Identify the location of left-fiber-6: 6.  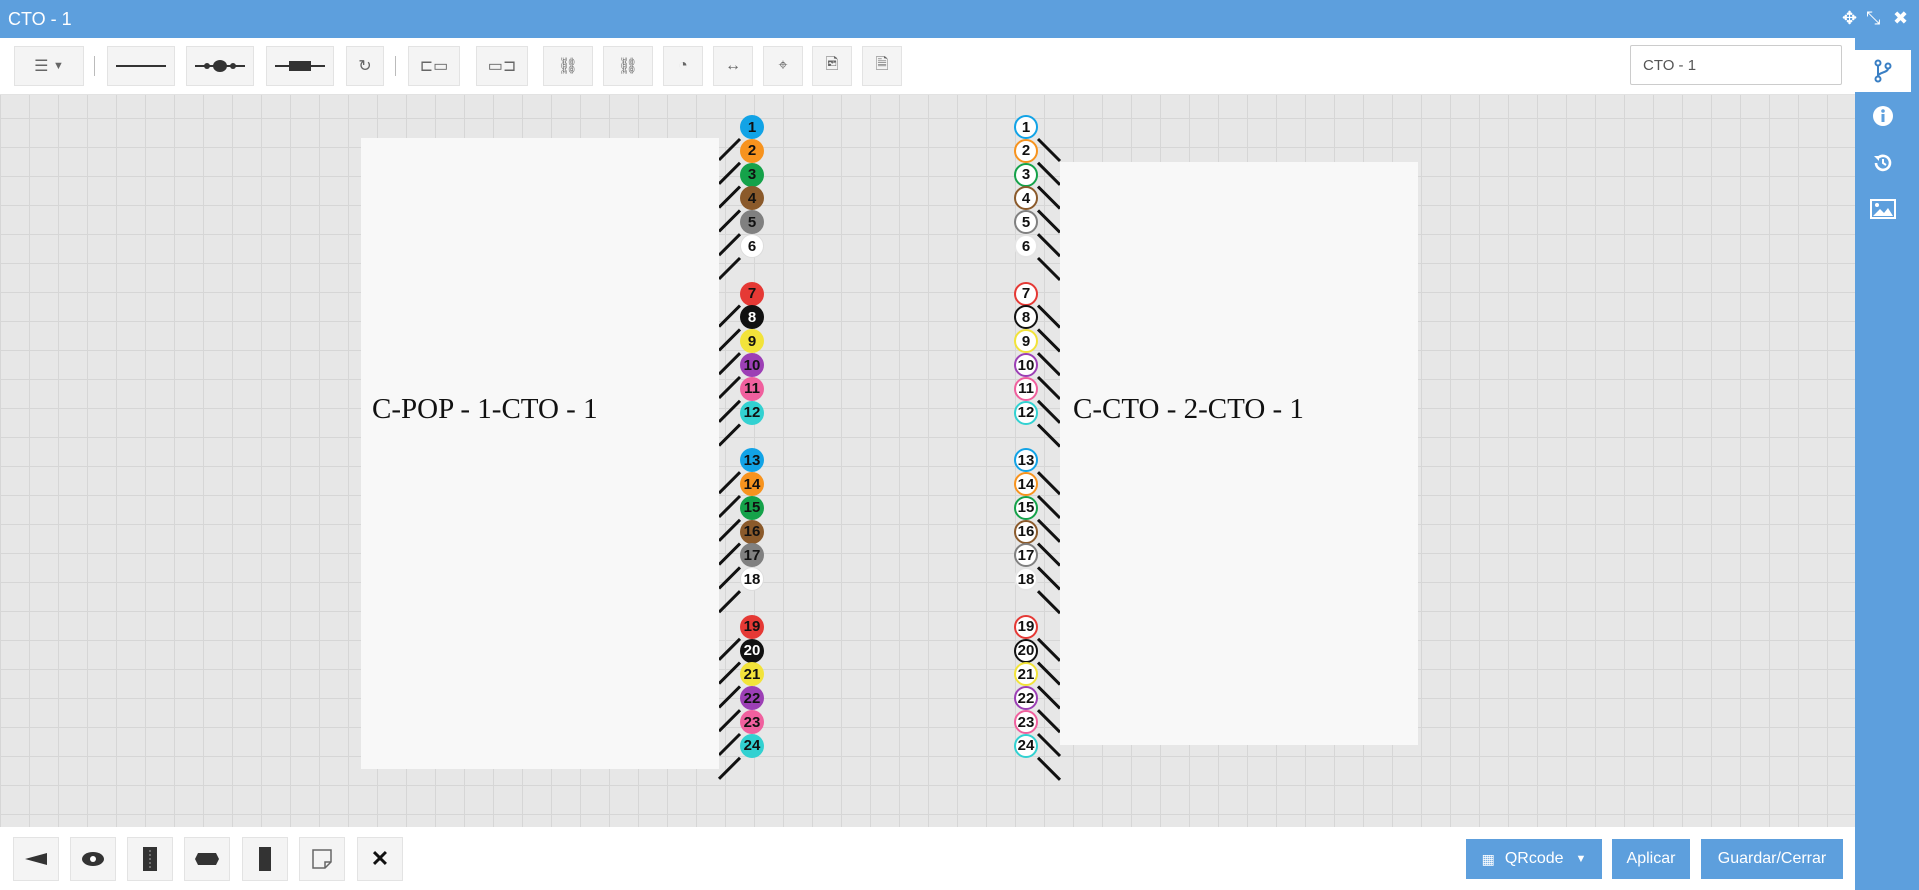
(752, 246).